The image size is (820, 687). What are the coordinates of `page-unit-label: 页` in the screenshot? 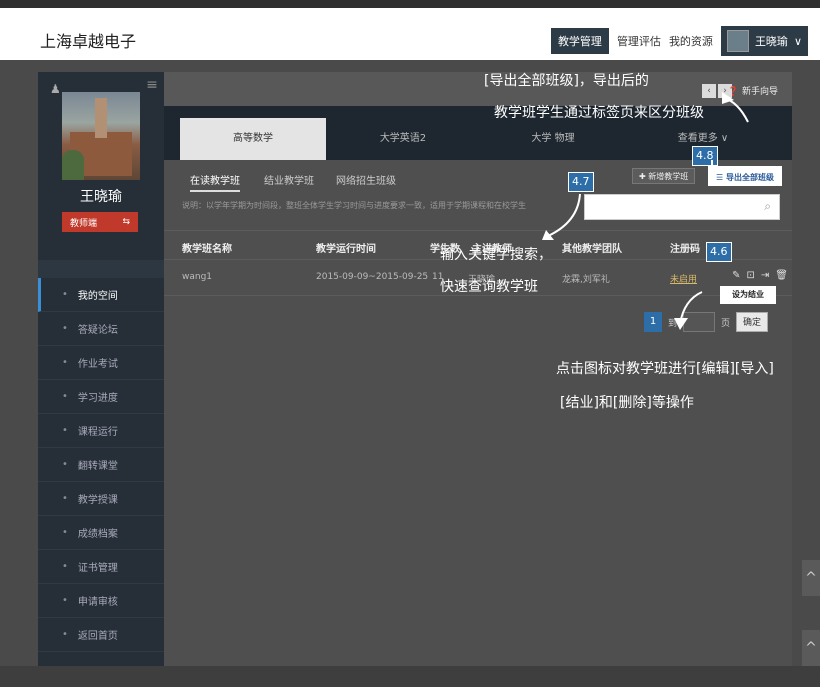 It's located at (726, 323).